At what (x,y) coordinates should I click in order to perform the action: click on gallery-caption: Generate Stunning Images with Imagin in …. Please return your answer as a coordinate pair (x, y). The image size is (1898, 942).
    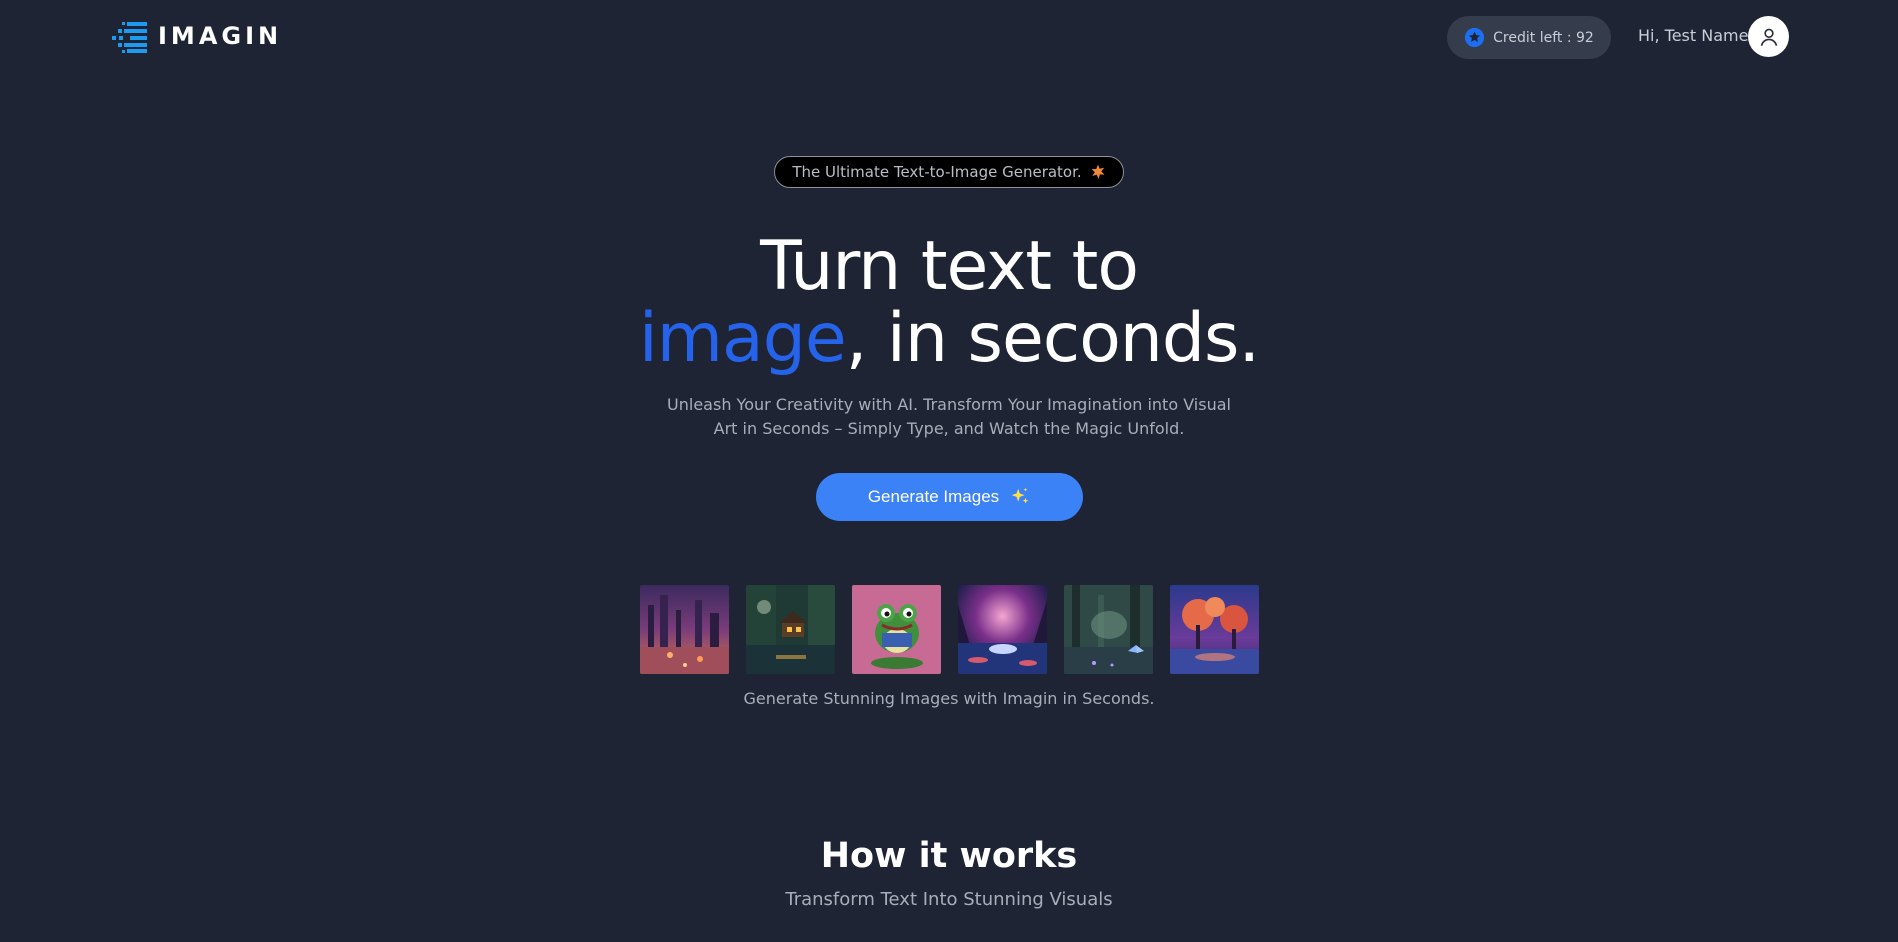
    Looking at the image, I should click on (949, 698).